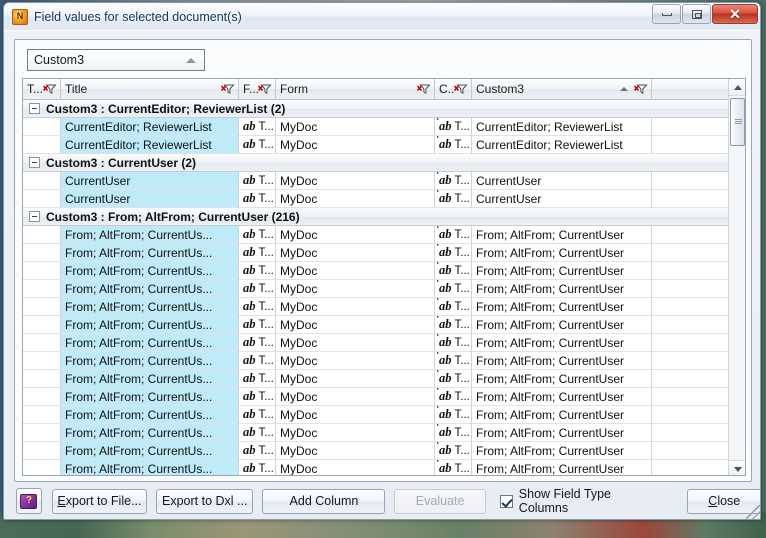 Image resolution: width=766 pixels, height=538 pixels. I want to click on column-header-title: Title, so click(150, 89).